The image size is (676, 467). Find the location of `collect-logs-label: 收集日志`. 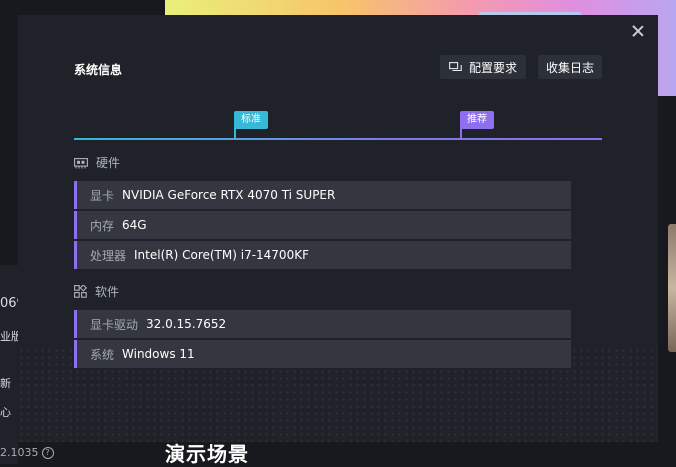

collect-logs-label: 收集日志 is located at coordinates (569, 67).